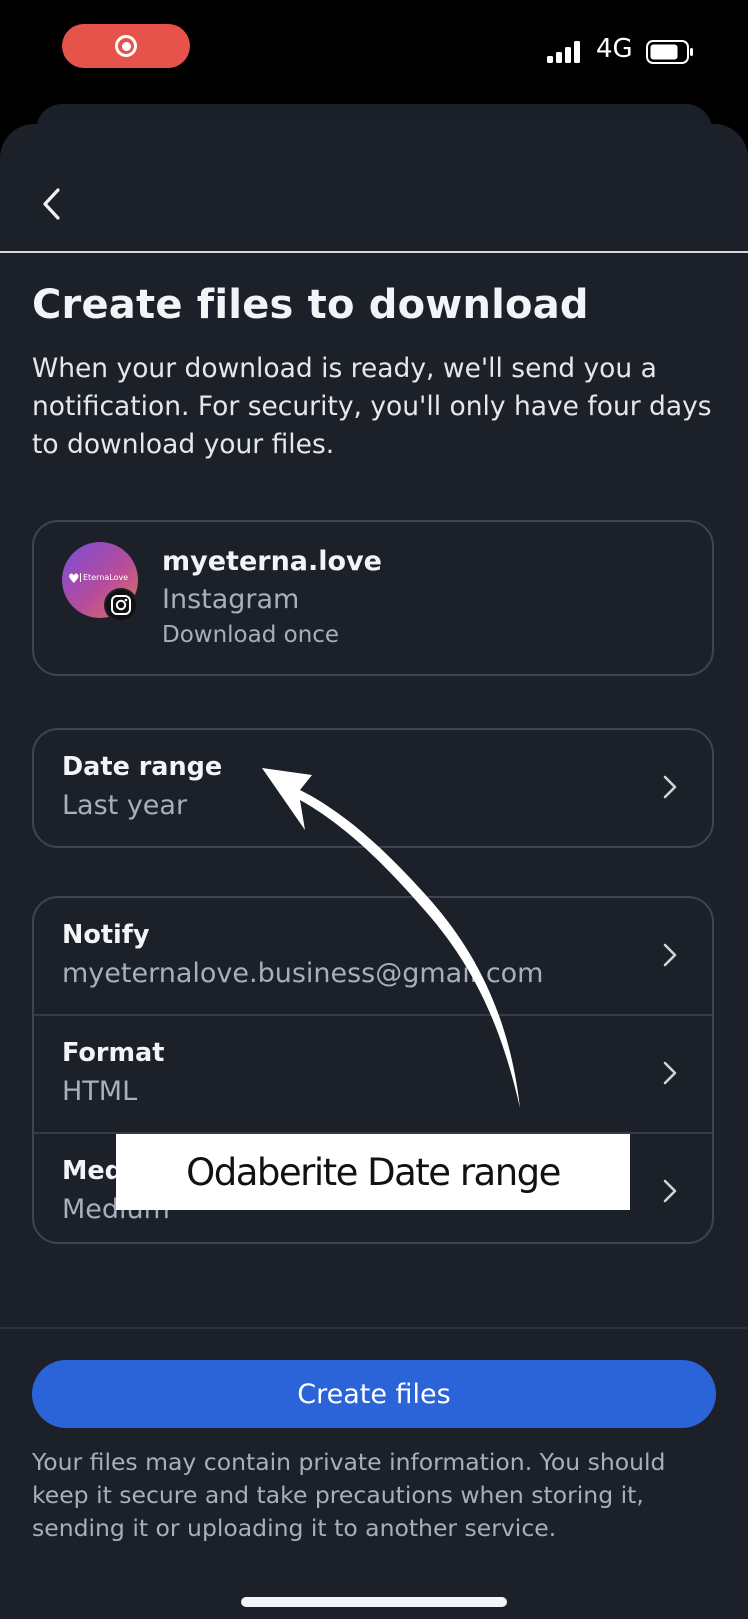 The image size is (748, 1619). Describe the element at coordinates (374, 252) in the screenshot. I see `header-divider` at that location.